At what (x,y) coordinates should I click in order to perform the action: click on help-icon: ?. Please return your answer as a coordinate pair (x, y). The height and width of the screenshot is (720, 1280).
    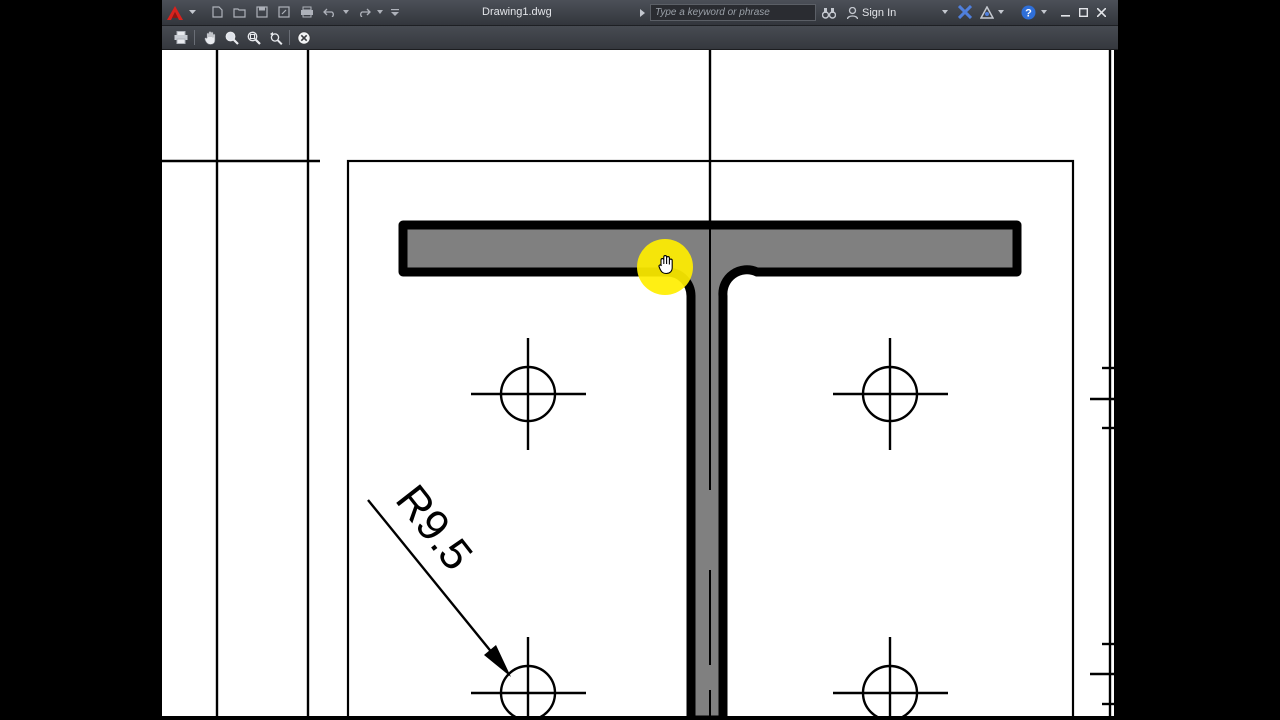
    Looking at the image, I should click on (1028, 12).